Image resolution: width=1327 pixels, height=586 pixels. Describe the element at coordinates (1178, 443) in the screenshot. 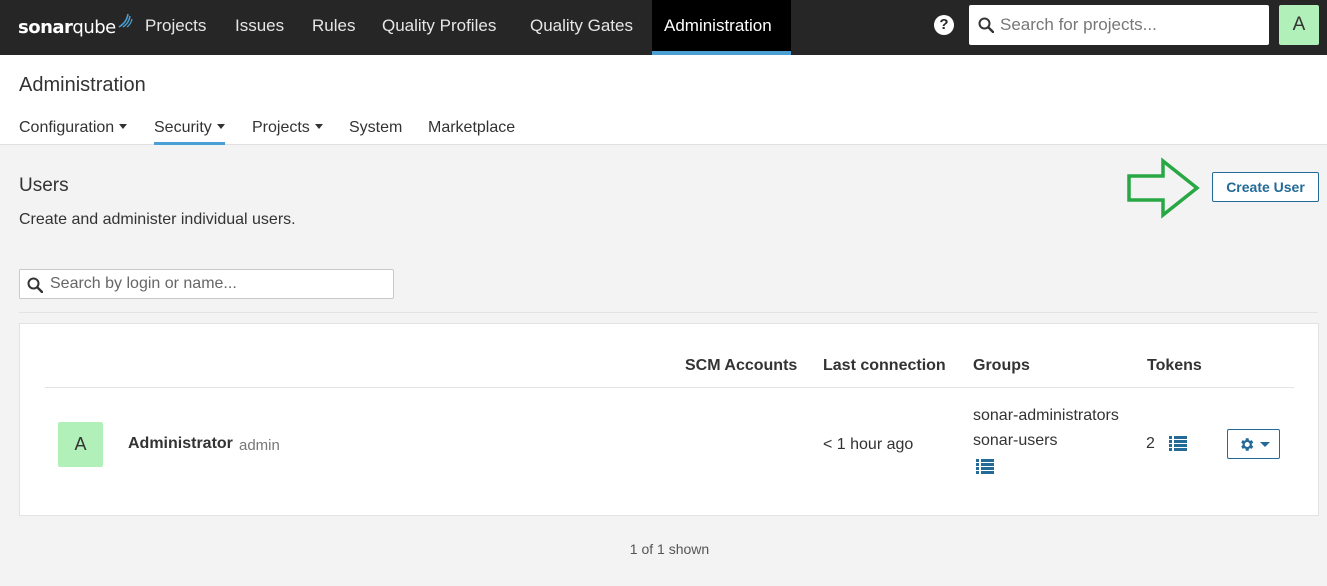

I see `manage-tokens-list-icon` at that location.